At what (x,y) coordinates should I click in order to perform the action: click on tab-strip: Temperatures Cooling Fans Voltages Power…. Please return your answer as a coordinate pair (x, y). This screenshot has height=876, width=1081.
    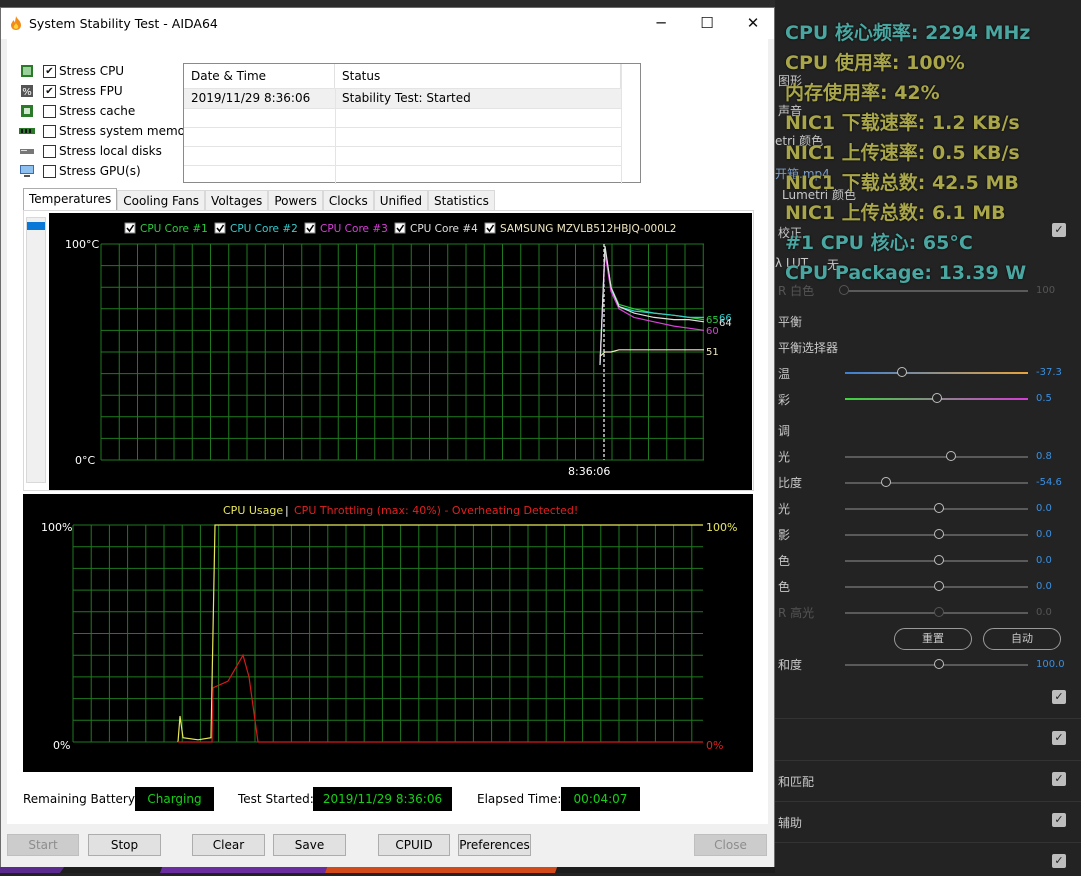
    Looking at the image, I should click on (259, 199).